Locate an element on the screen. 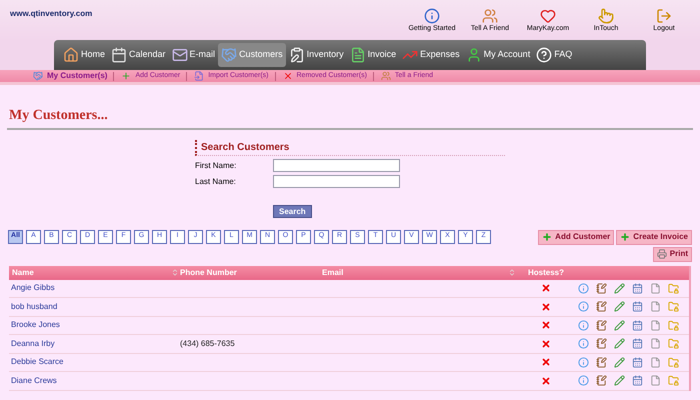 The height and width of the screenshot is (400, 700). customer-name-link: Deanna Irby is located at coordinates (94, 344).